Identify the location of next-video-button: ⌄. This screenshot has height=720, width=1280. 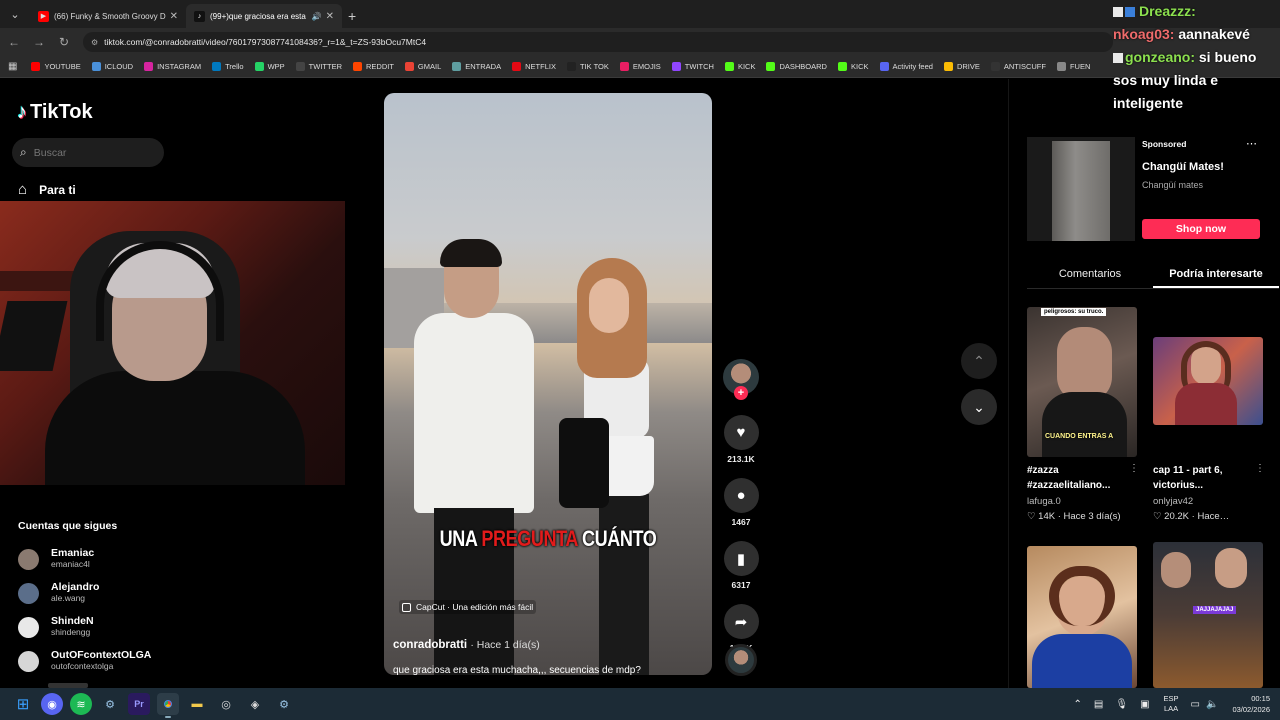
(979, 407).